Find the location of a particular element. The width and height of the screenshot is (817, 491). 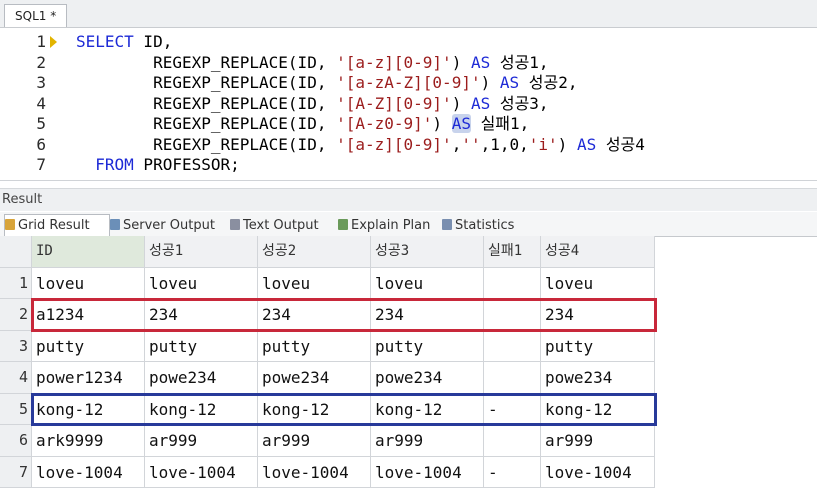

grid-icon is located at coordinates (10, 224).